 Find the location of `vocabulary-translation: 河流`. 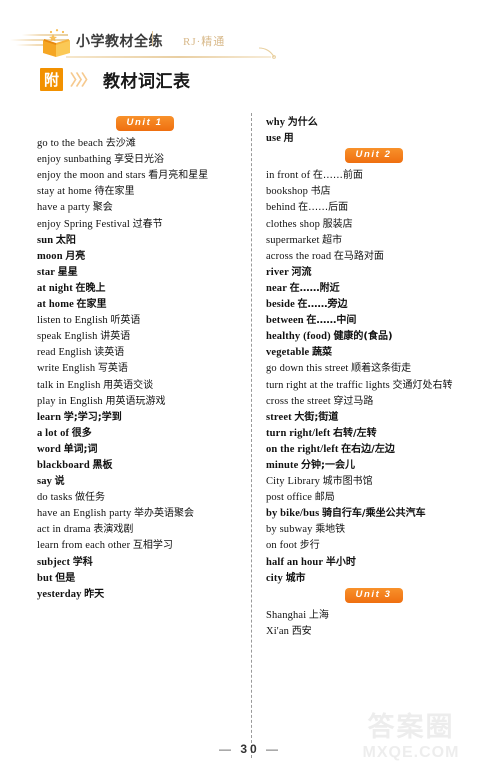

vocabulary-translation: 河流 is located at coordinates (301, 272).